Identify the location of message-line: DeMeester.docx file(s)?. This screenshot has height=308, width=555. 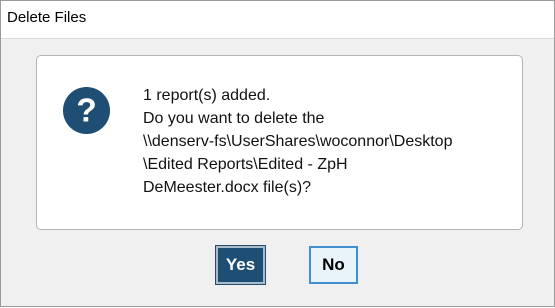
(227, 187).